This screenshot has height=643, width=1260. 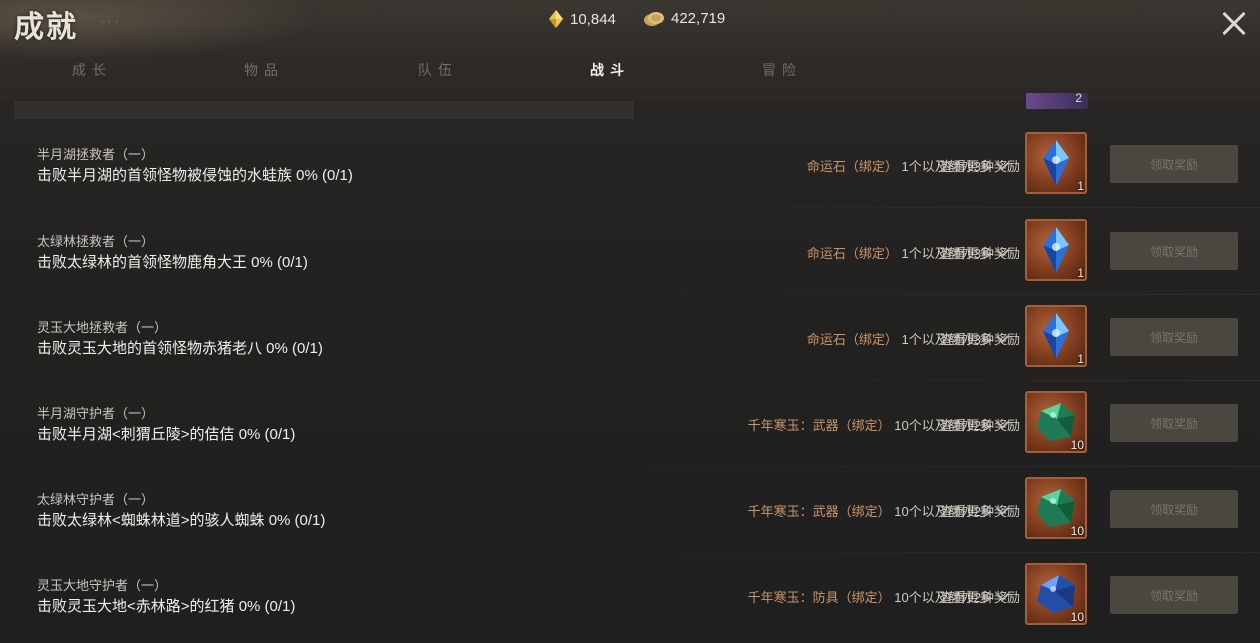 I want to click on achievement-desc: 击败太绿林的首领怪物鹿角大王 0% (0/1), so click(x=172, y=262).